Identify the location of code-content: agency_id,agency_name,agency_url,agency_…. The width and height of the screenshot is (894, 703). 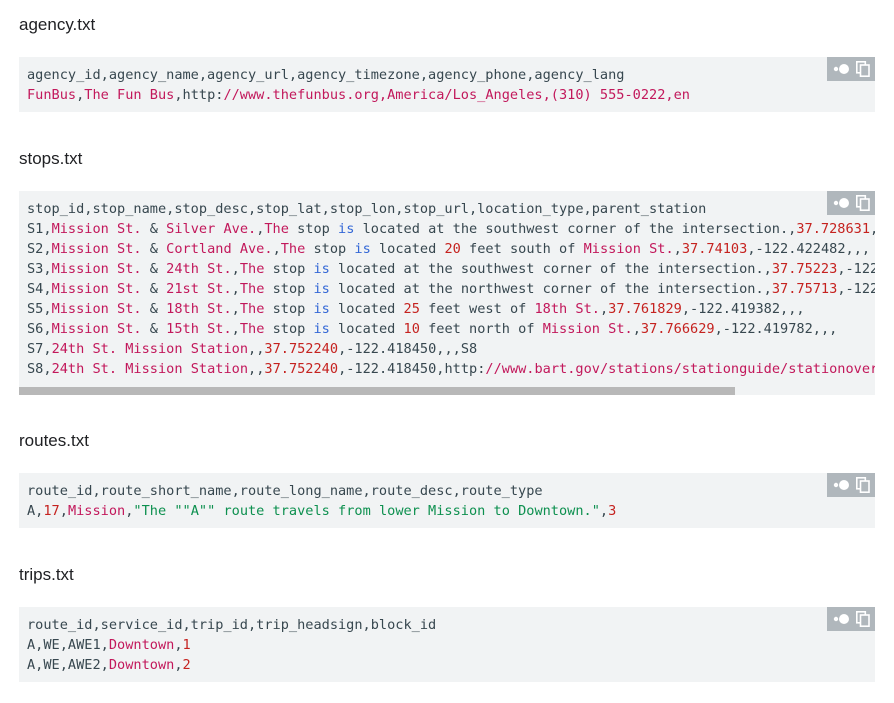
(447, 84).